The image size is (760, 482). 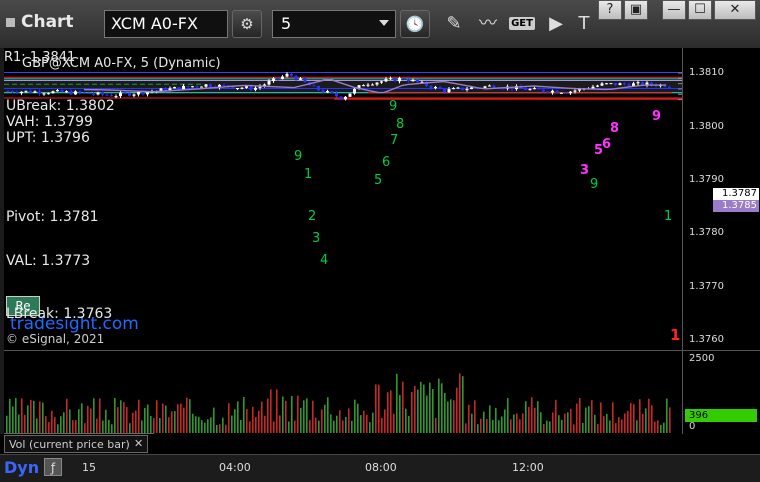 What do you see at coordinates (10, 22) in the screenshot?
I see `app-menu-icon` at bounding box center [10, 22].